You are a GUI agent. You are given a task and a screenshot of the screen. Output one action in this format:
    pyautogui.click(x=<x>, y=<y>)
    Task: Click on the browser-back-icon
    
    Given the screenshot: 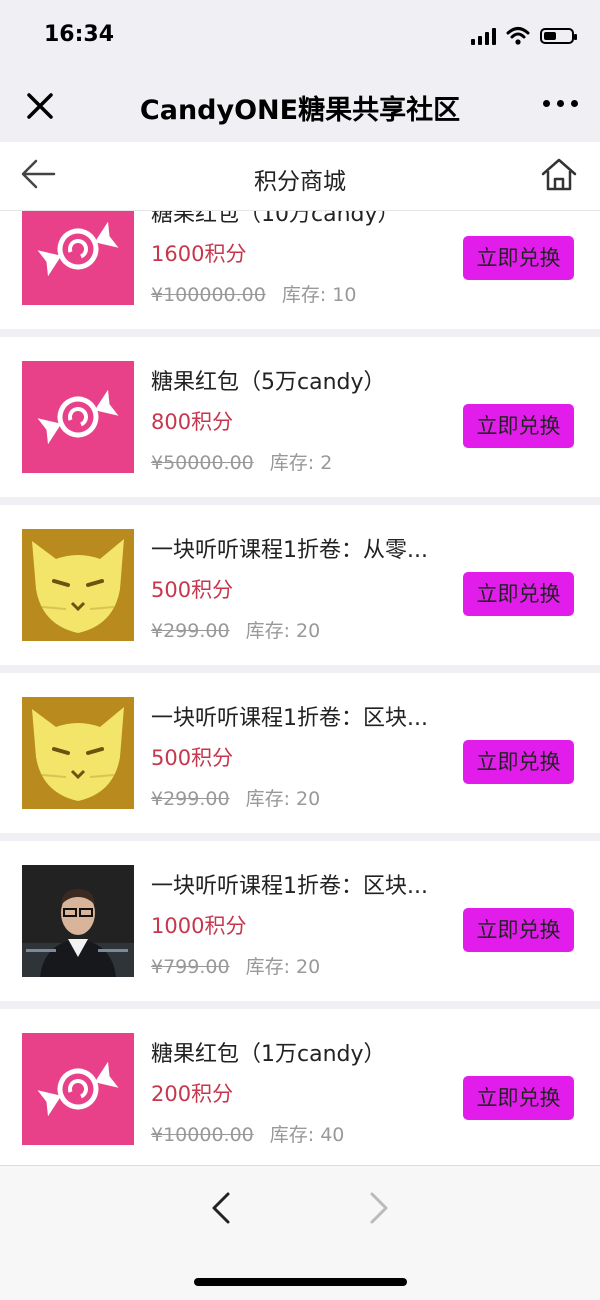 What is the action you would take?
    pyautogui.click(x=221, y=1208)
    